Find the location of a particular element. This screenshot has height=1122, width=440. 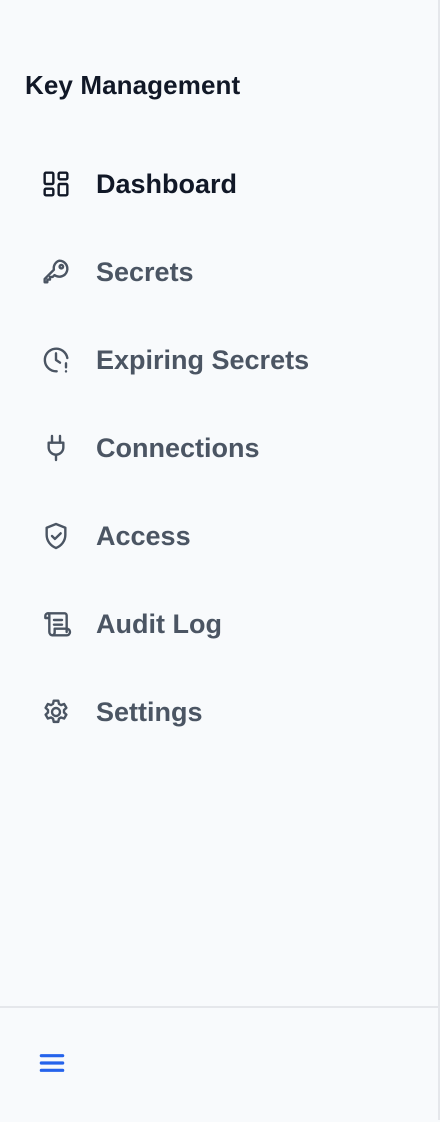

sidebar-item-label: Settings is located at coordinates (149, 712).